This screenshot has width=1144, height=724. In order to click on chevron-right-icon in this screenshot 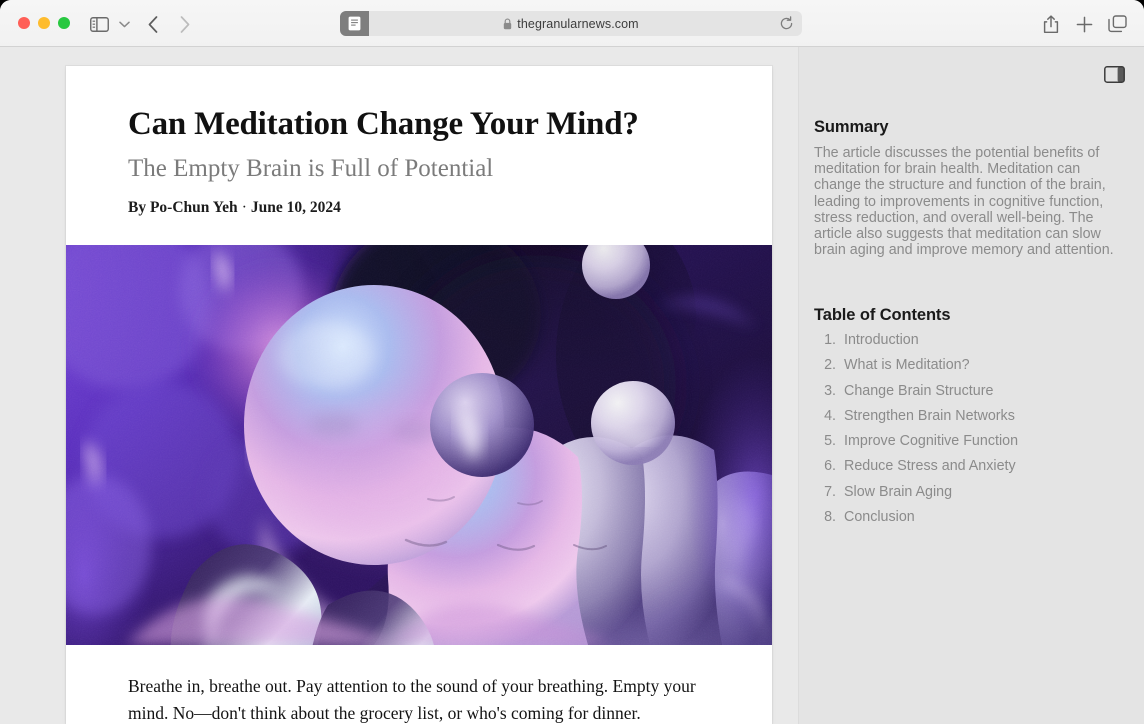, I will do `click(185, 24)`.